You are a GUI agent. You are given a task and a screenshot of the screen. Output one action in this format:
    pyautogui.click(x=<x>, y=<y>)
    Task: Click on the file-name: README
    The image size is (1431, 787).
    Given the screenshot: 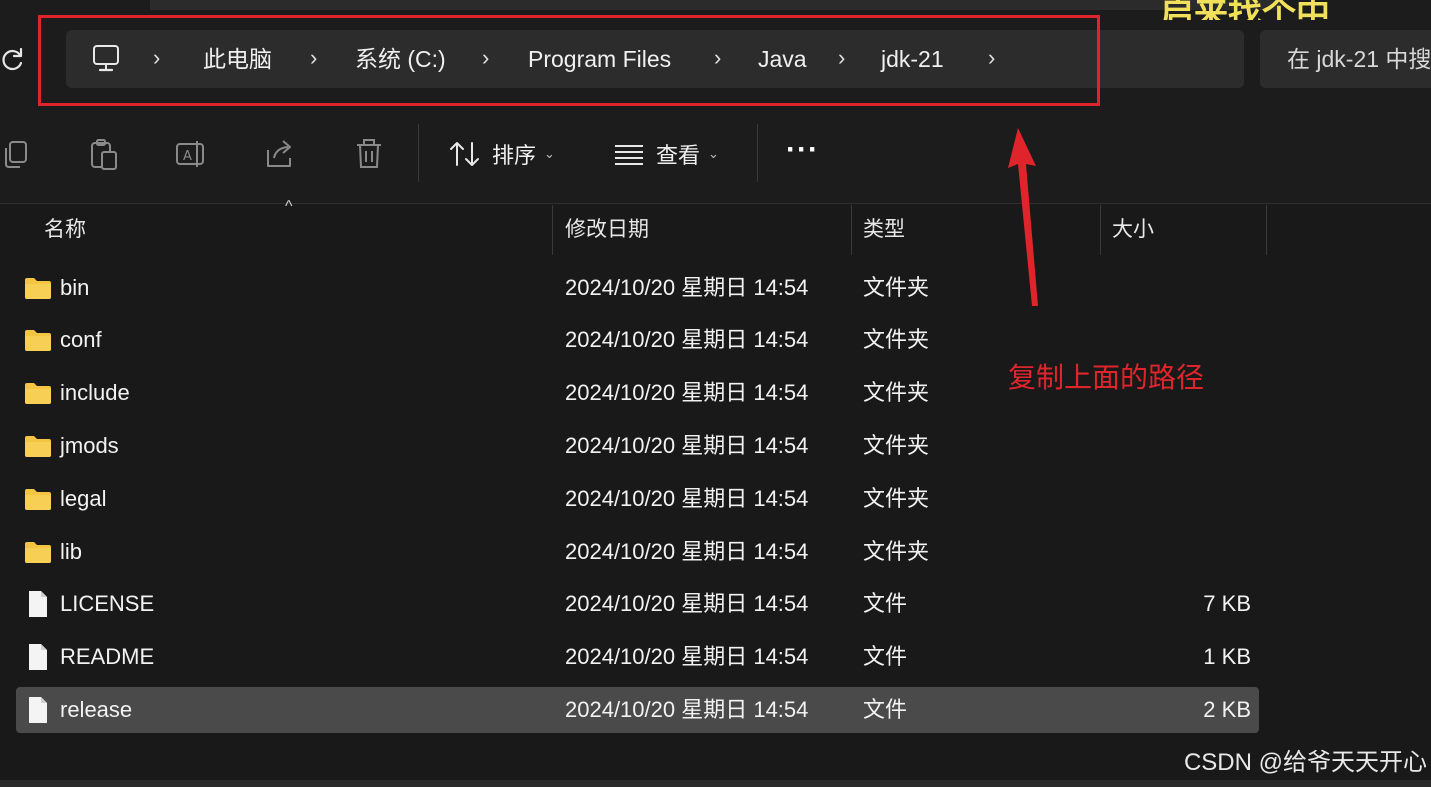 What is the action you would take?
    pyautogui.click(x=107, y=657)
    